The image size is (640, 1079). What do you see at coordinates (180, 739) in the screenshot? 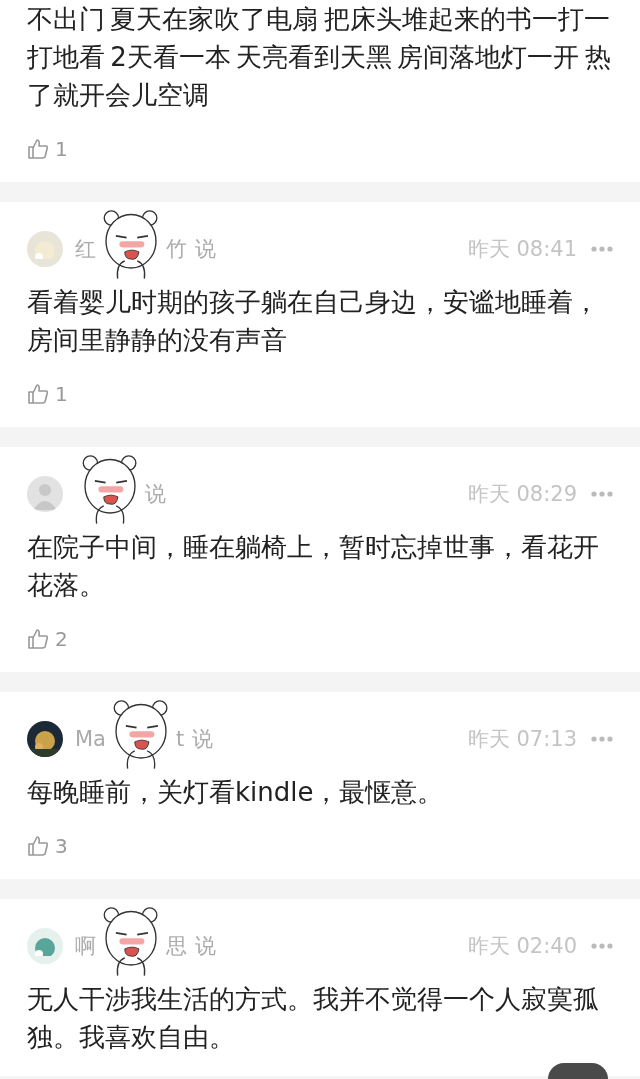
I see `user-name: t` at bounding box center [180, 739].